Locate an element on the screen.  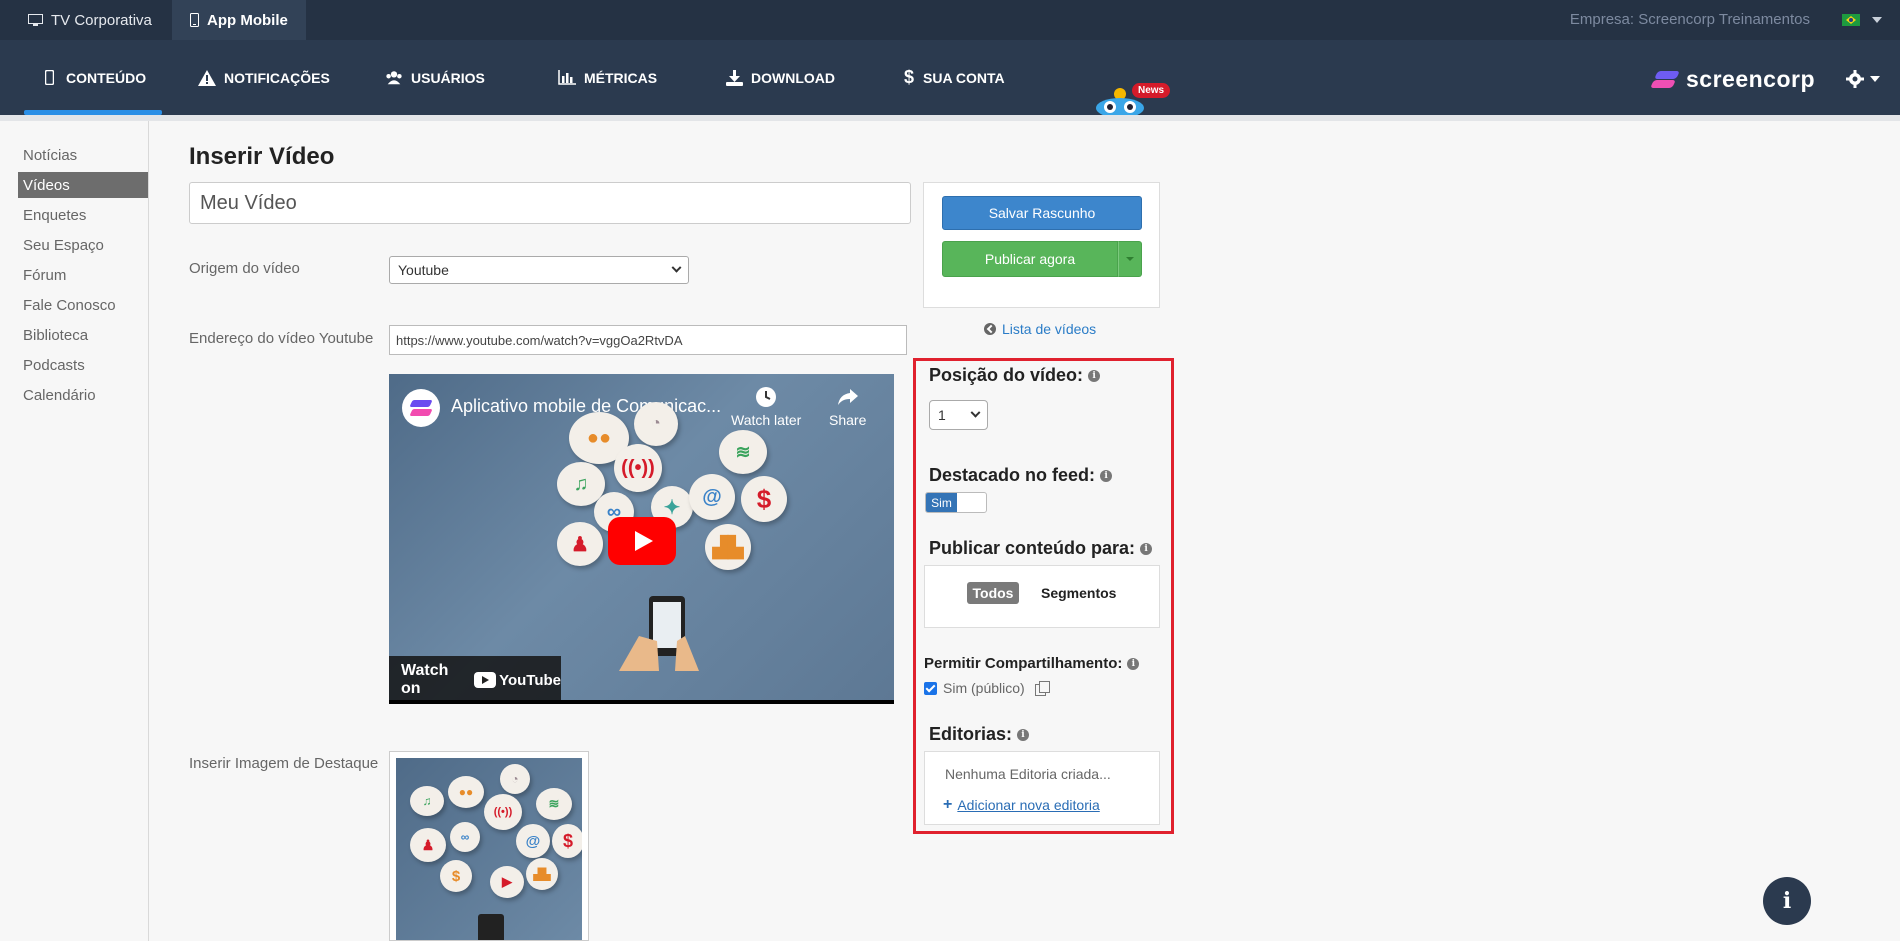
nav-label: USUÁRIOS is located at coordinates (448, 77).